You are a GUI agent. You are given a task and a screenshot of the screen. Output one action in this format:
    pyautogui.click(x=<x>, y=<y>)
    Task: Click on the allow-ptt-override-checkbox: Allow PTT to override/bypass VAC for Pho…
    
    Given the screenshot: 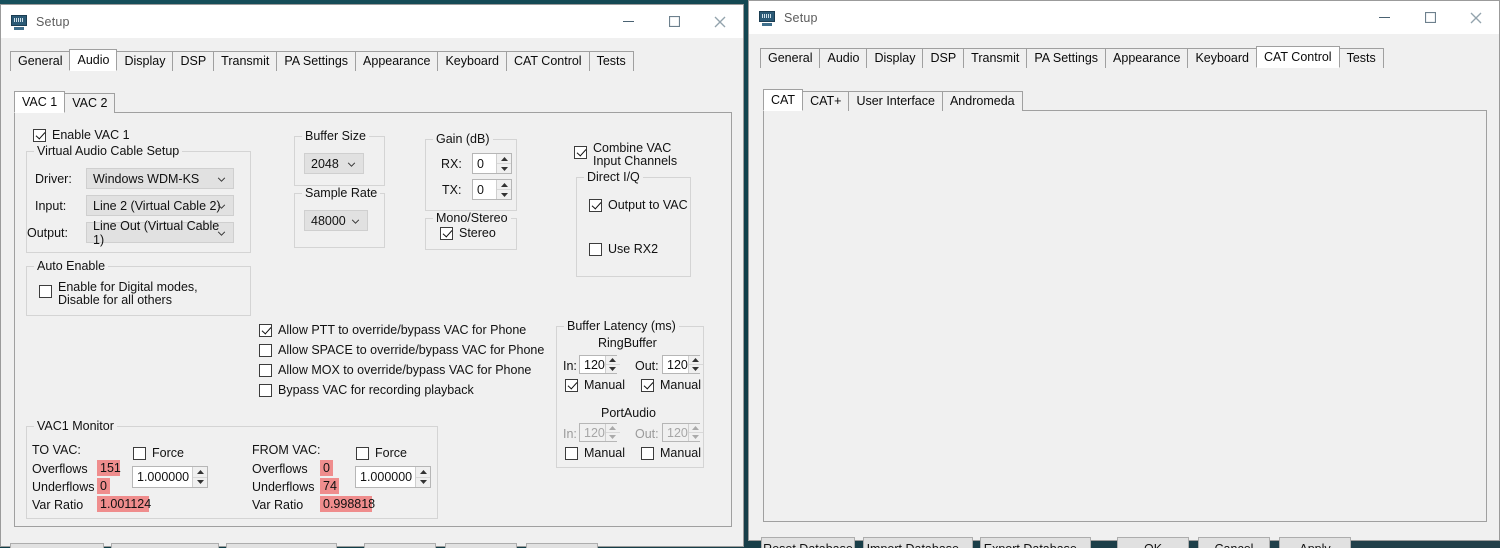 What is the action you would take?
    pyautogui.click(x=392, y=330)
    